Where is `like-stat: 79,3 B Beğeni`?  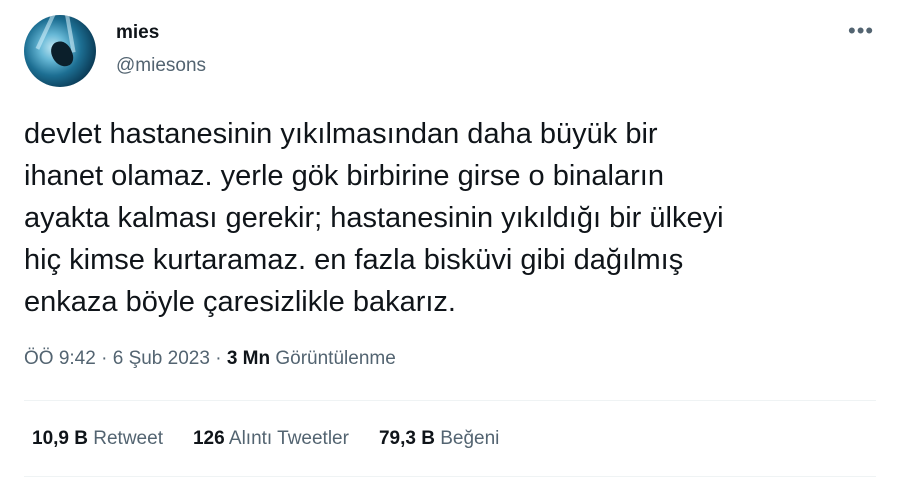 like-stat: 79,3 B Beğeni is located at coordinates (439, 439).